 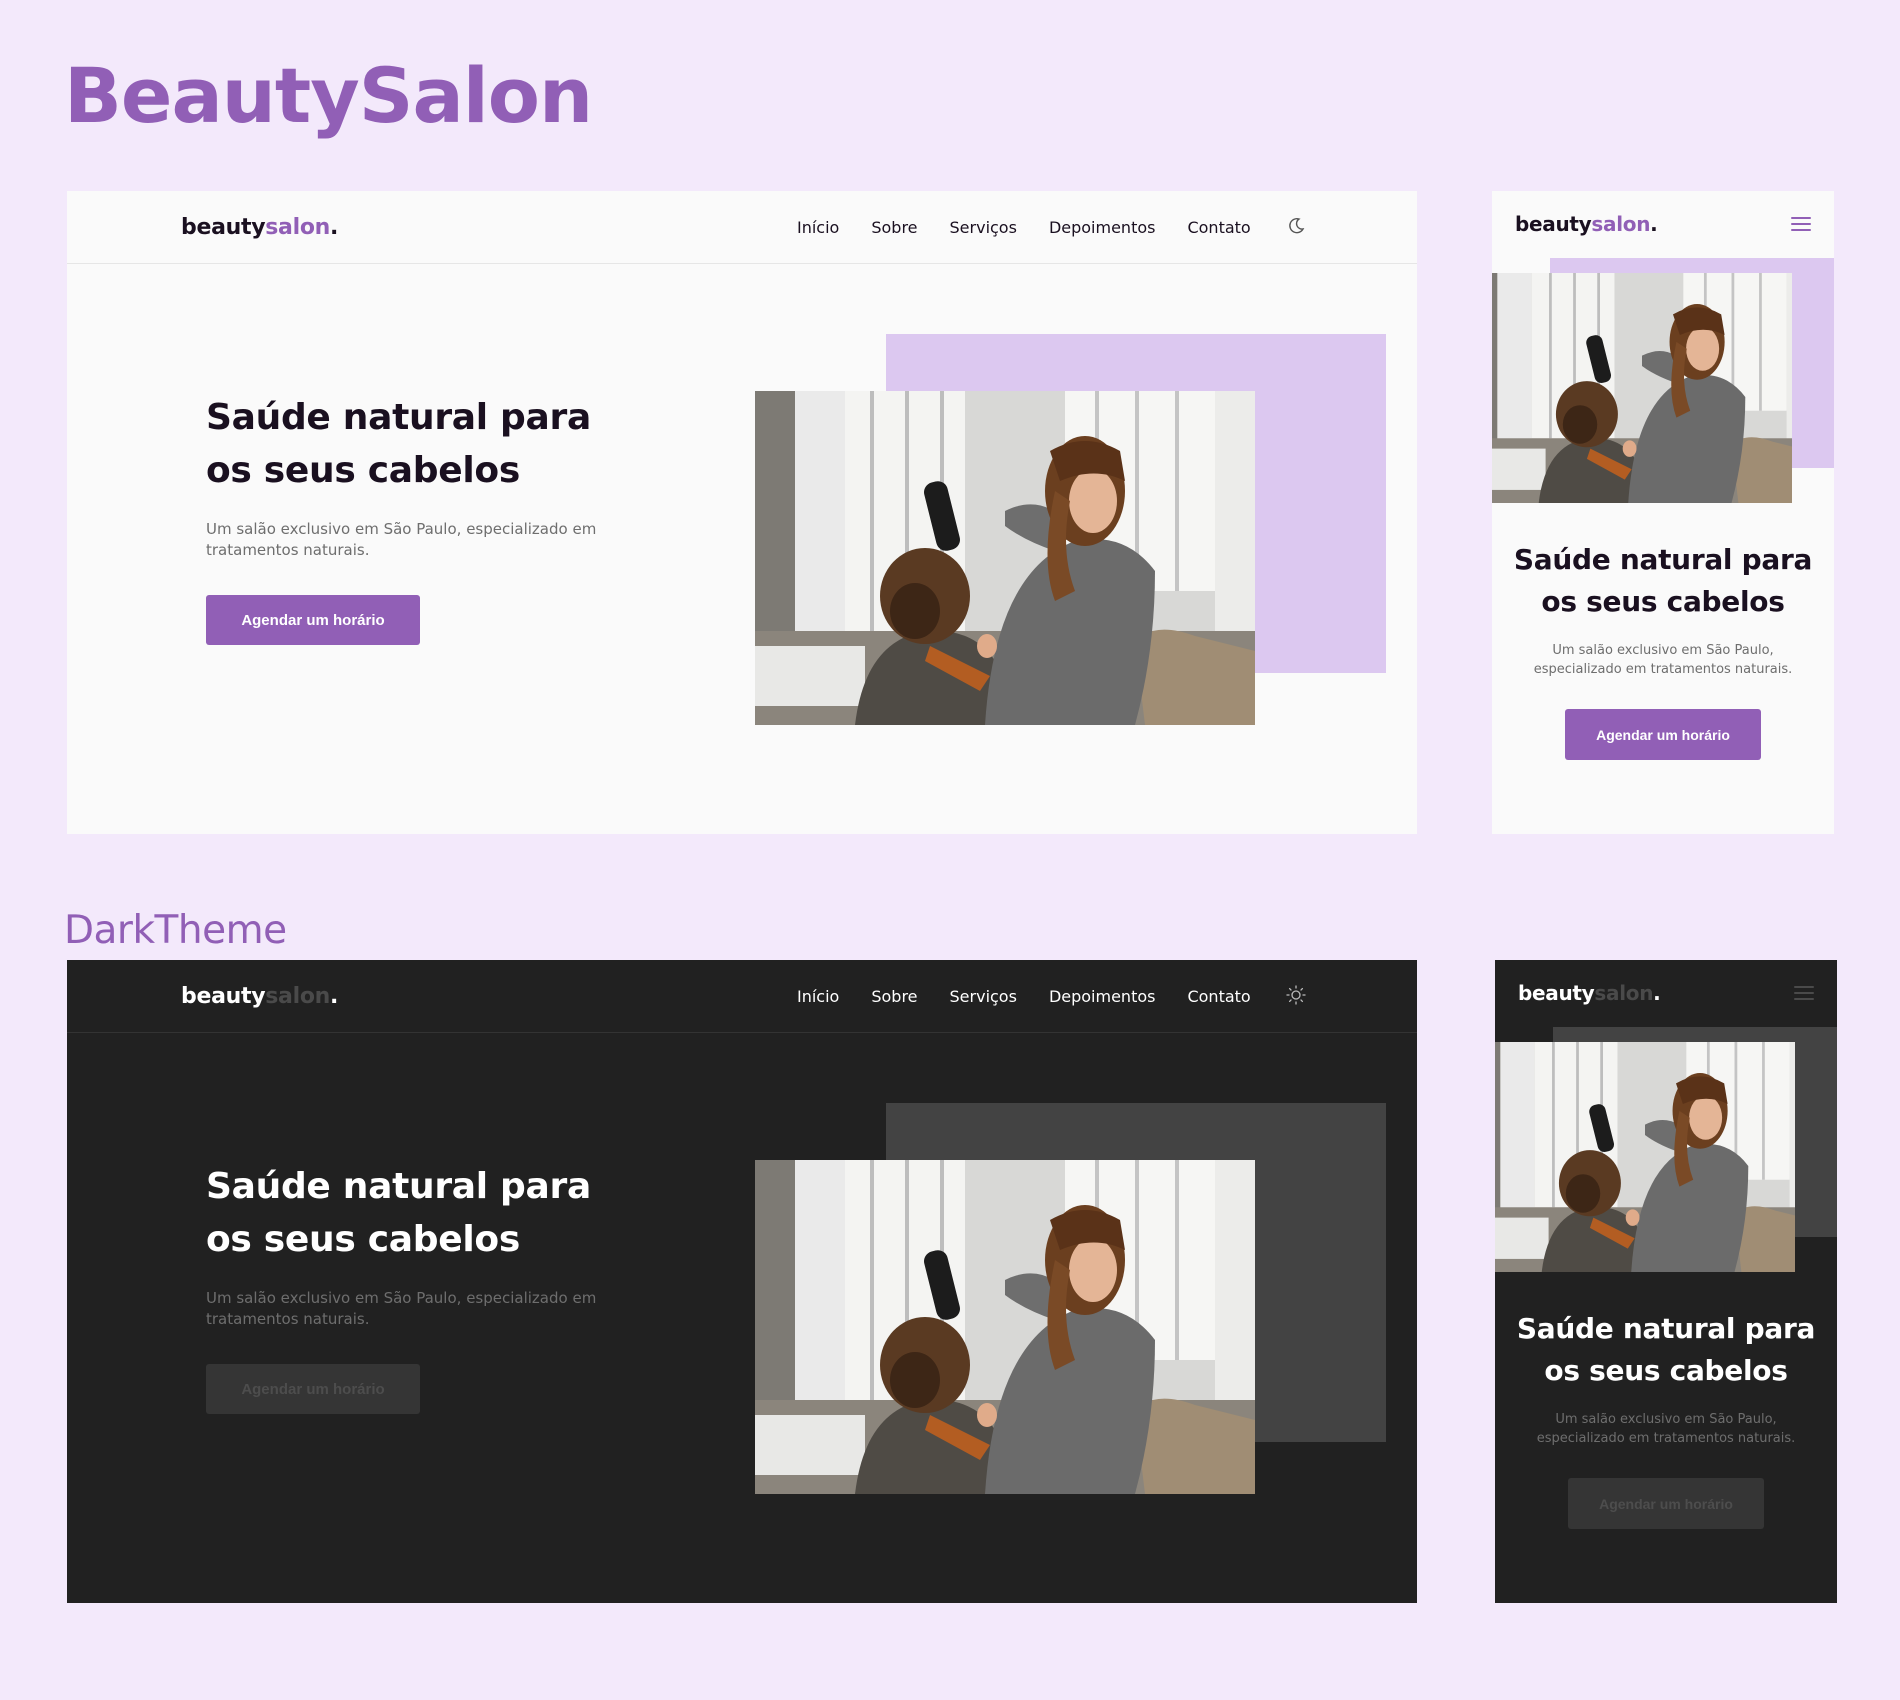 What do you see at coordinates (328, 95) in the screenshot?
I see `page-title: BeautySalon` at bounding box center [328, 95].